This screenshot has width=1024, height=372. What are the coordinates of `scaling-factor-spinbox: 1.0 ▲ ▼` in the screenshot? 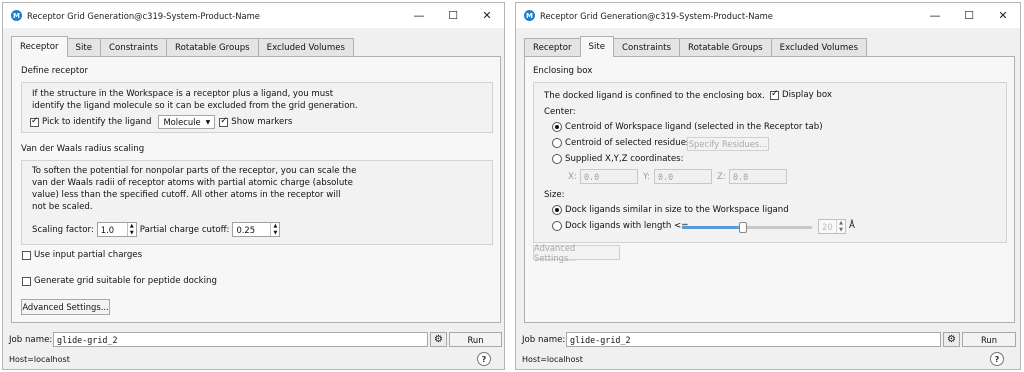 It's located at (116, 229).